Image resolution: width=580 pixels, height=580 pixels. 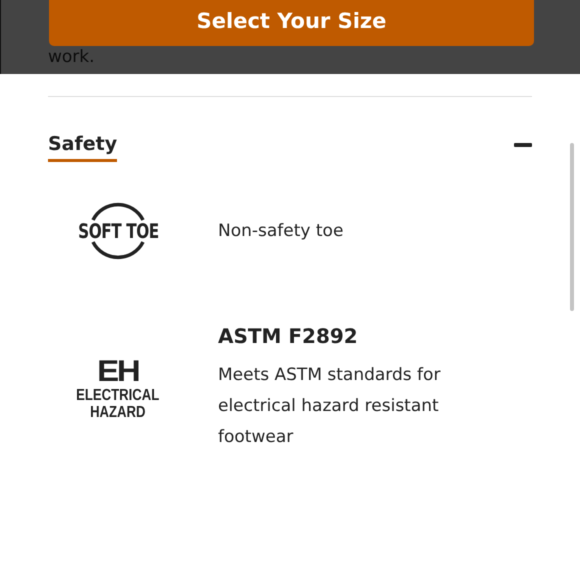 What do you see at coordinates (572, 227) in the screenshot?
I see `scrollbar` at bounding box center [572, 227].